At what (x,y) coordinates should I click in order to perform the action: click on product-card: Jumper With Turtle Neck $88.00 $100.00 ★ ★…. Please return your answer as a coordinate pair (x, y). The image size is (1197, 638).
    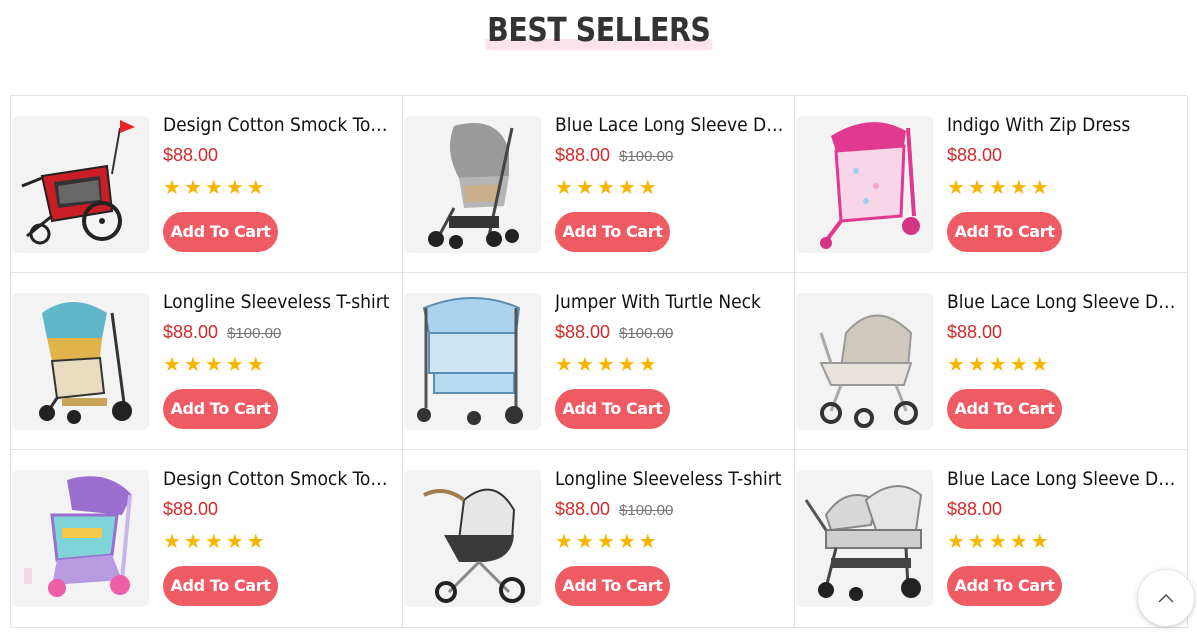
    Looking at the image, I should click on (599, 361).